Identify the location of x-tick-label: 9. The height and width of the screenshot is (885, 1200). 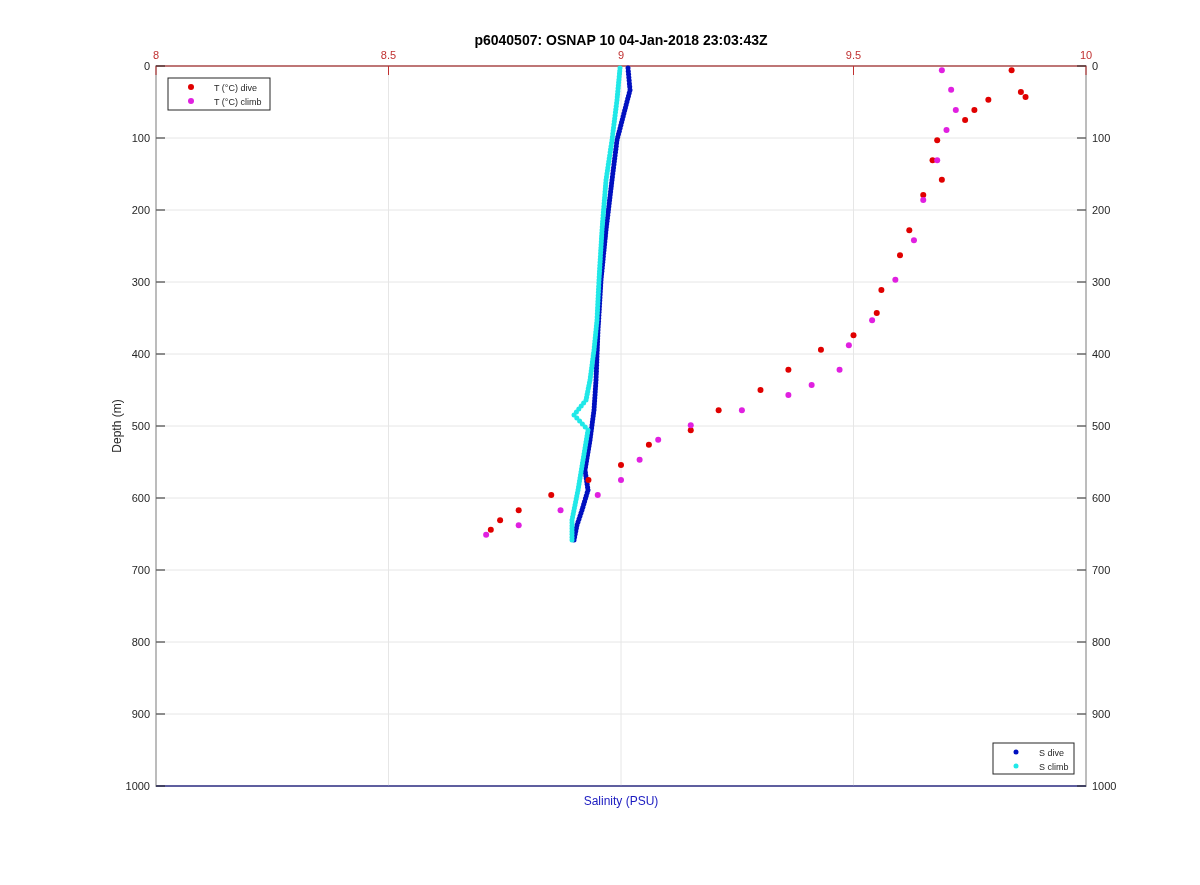
(621, 55).